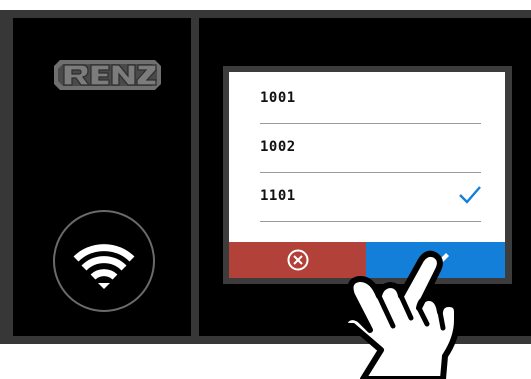  Describe the element at coordinates (298, 260) in the screenshot. I see `cancel-circle-x-icon` at that location.